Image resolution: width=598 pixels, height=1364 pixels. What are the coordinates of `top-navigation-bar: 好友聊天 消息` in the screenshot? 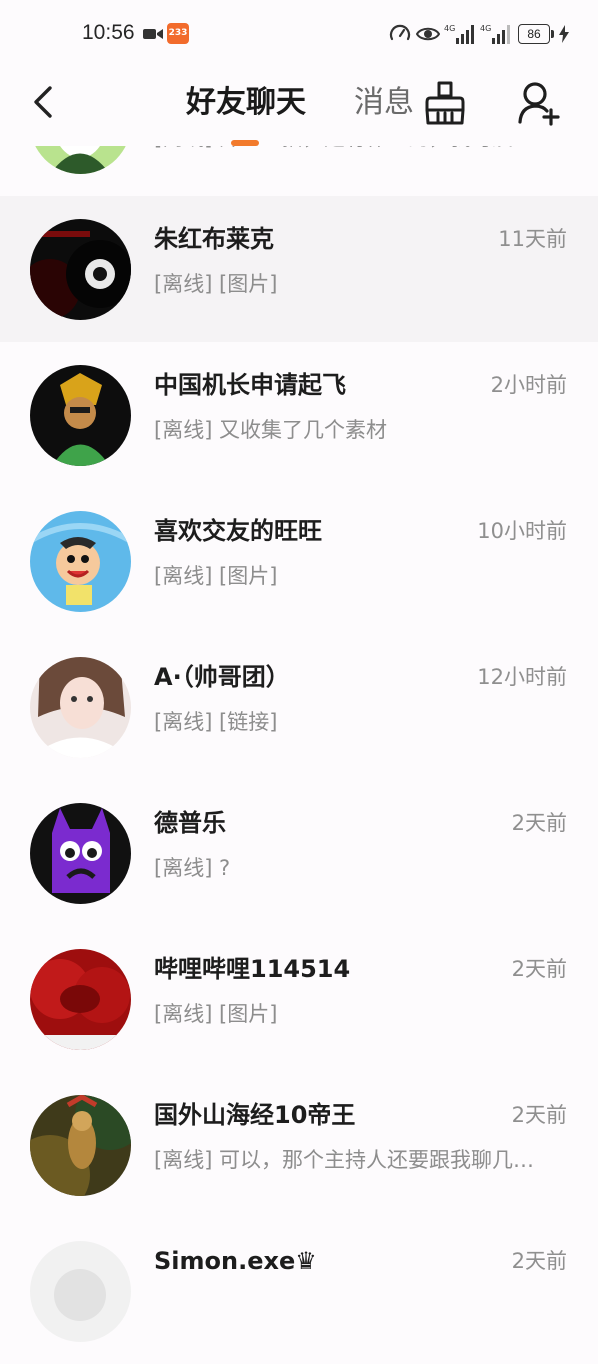 It's located at (299, 107).